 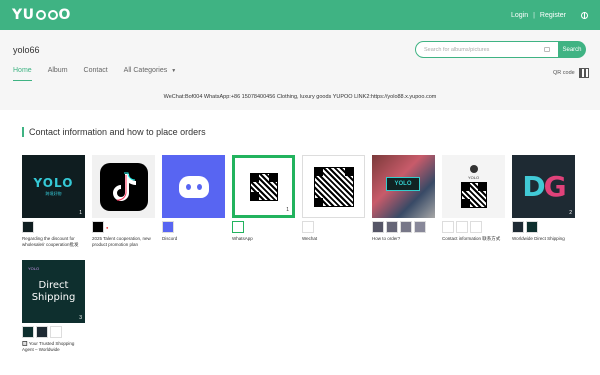 What do you see at coordinates (547, 49) in the screenshot?
I see `camera-icon` at bounding box center [547, 49].